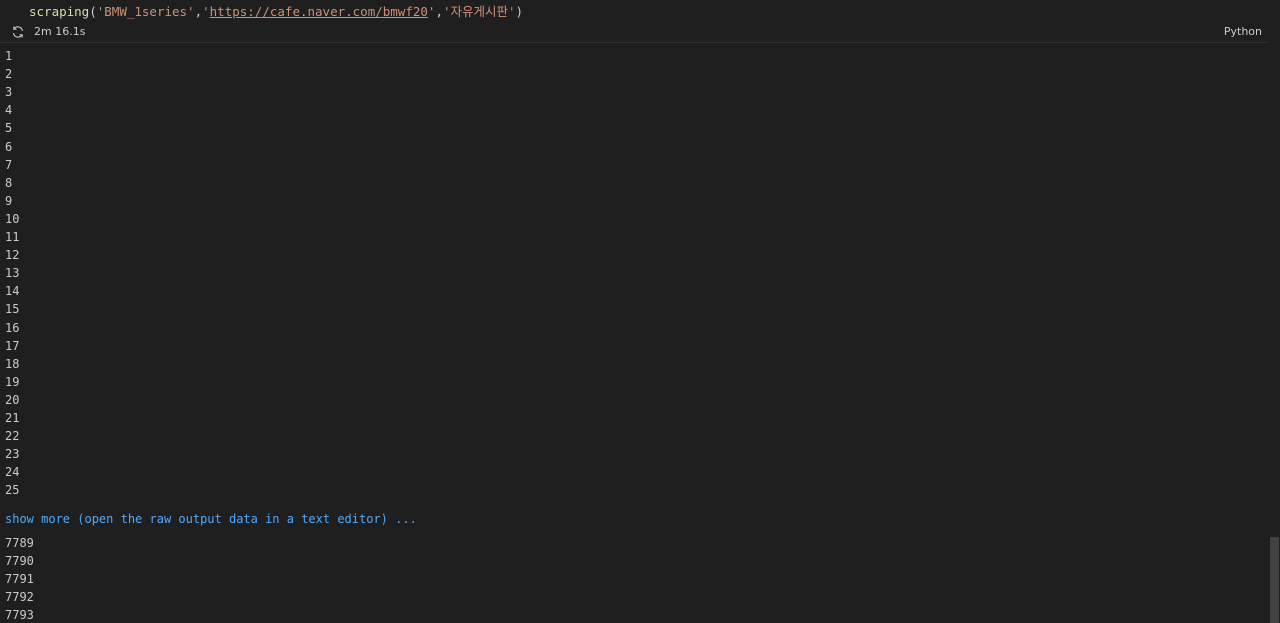 The width and height of the screenshot is (1280, 623). What do you see at coordinates (12, 490) in the screenshot?
I see `output-line: 25` at bounding box center [12, 490].